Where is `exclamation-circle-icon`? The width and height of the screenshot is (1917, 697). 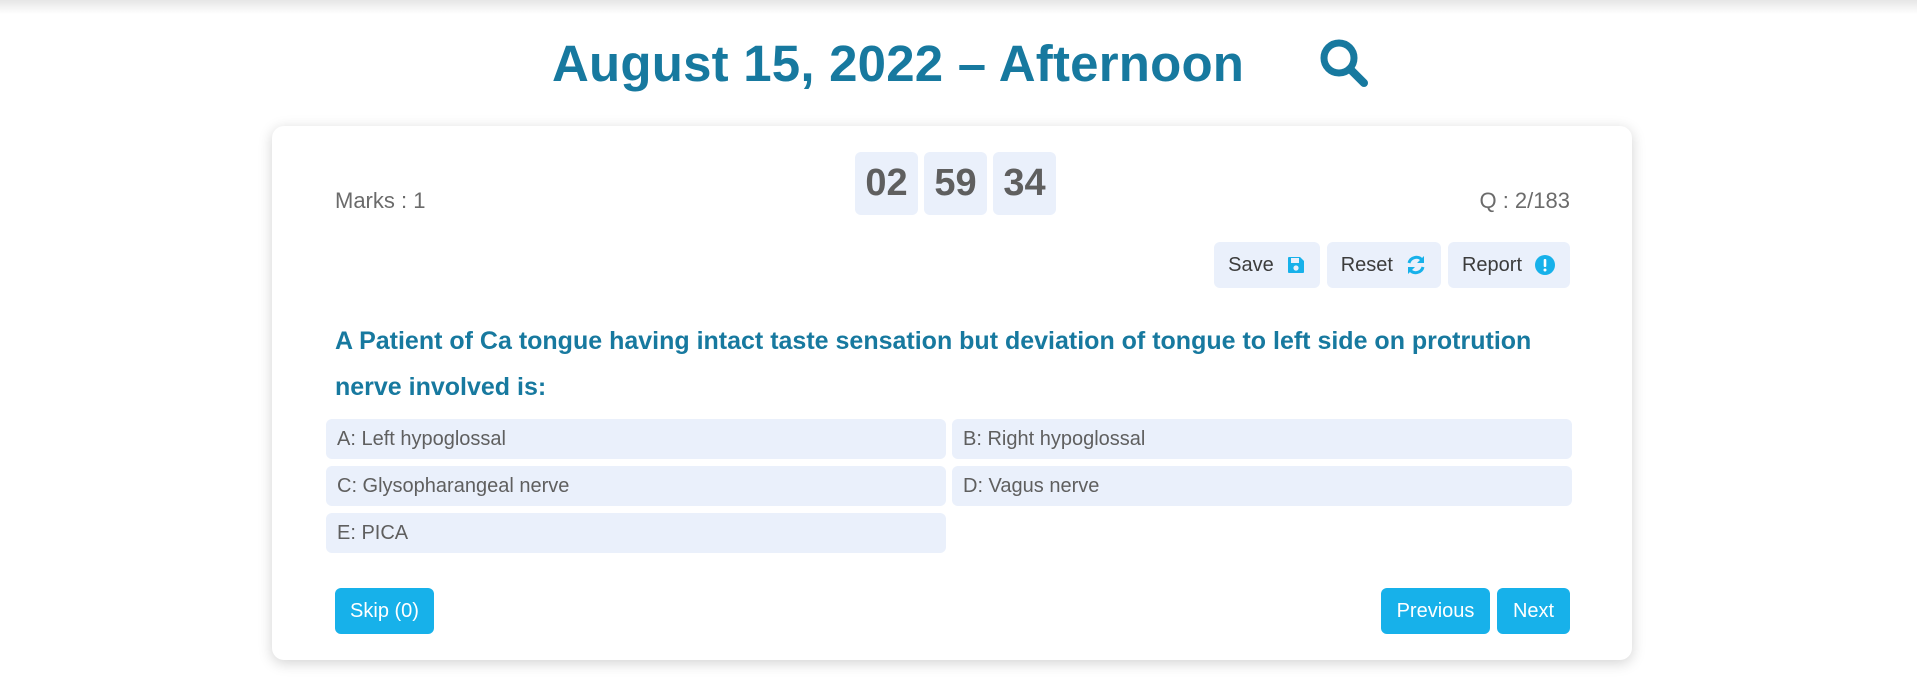 exclamation-circle-icon is located at coordinates (1545, 265).